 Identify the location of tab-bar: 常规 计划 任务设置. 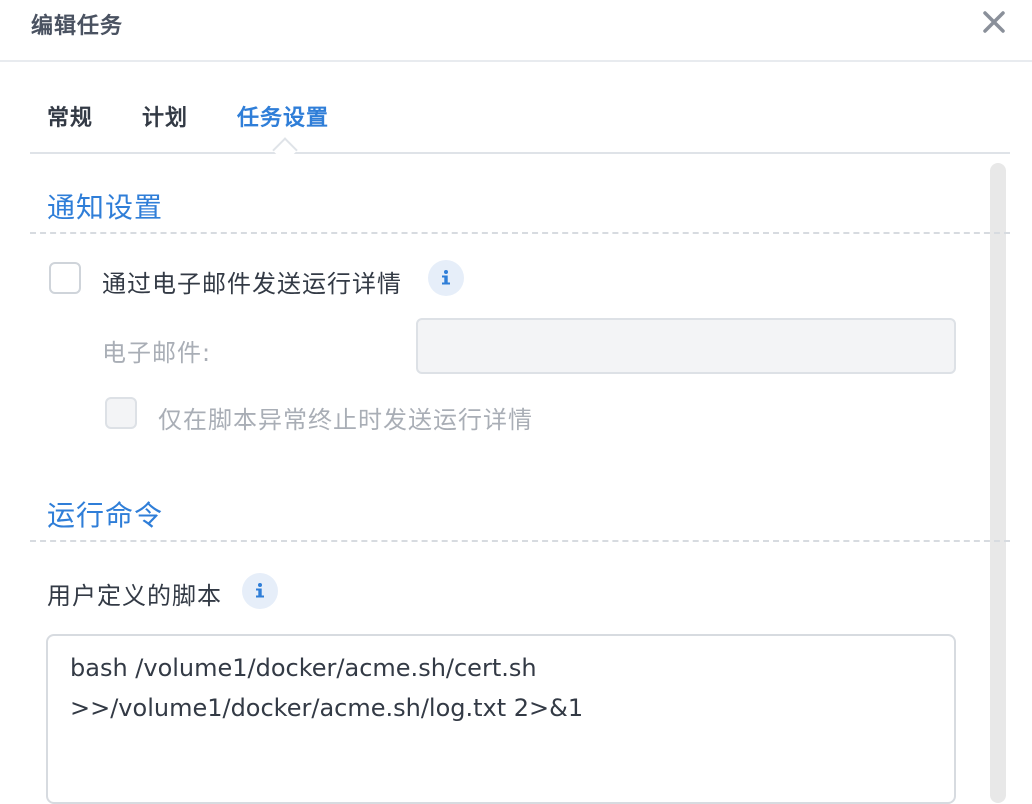
(520, 127).